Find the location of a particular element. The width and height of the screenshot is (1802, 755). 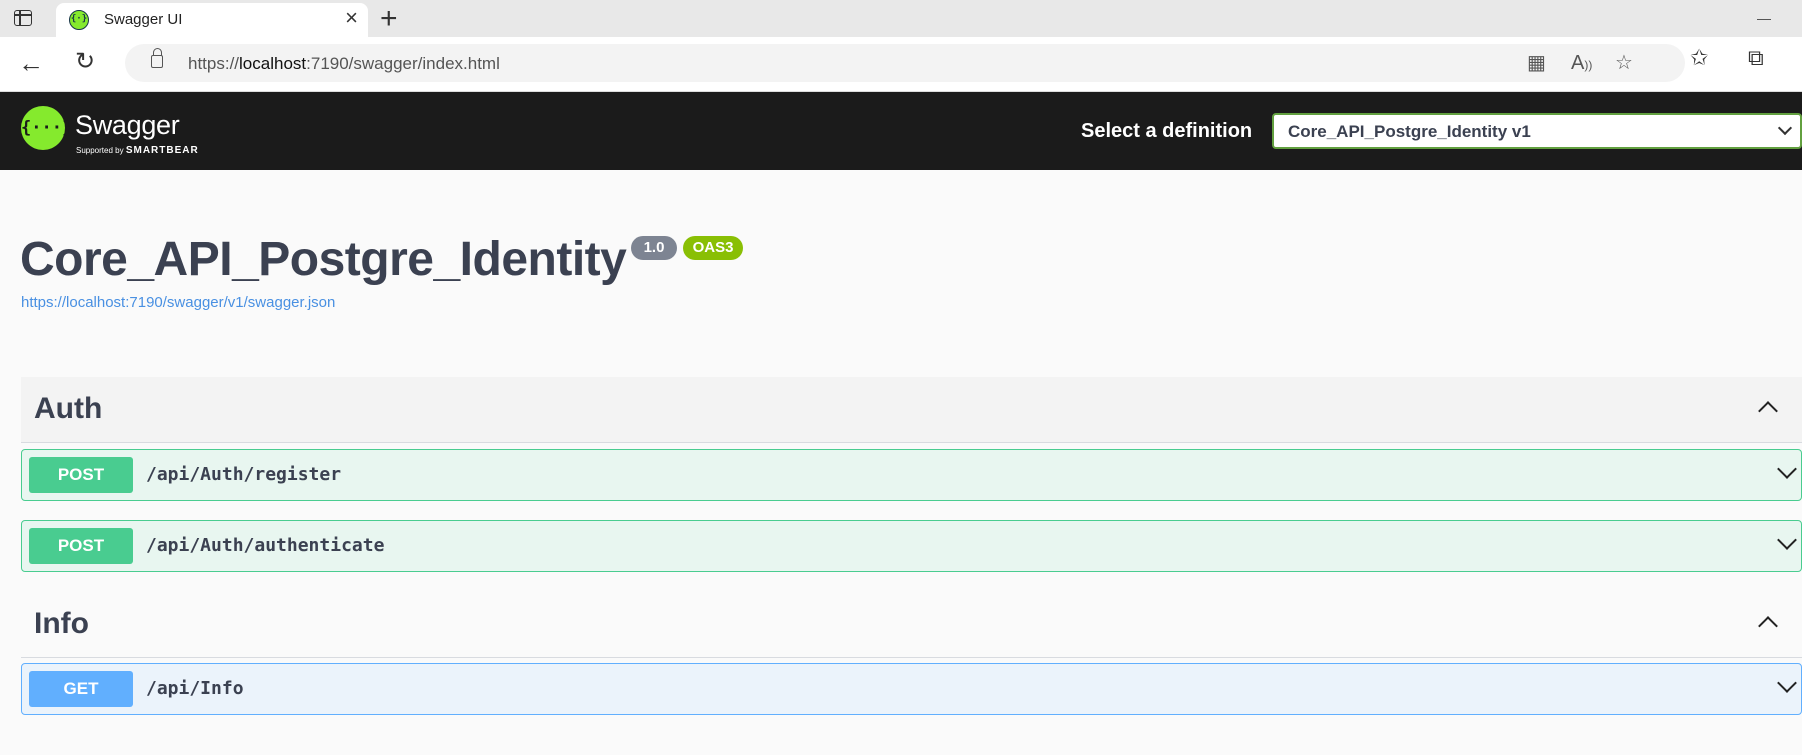

version-badge: 1.0 is located at coordinates (654, 248).